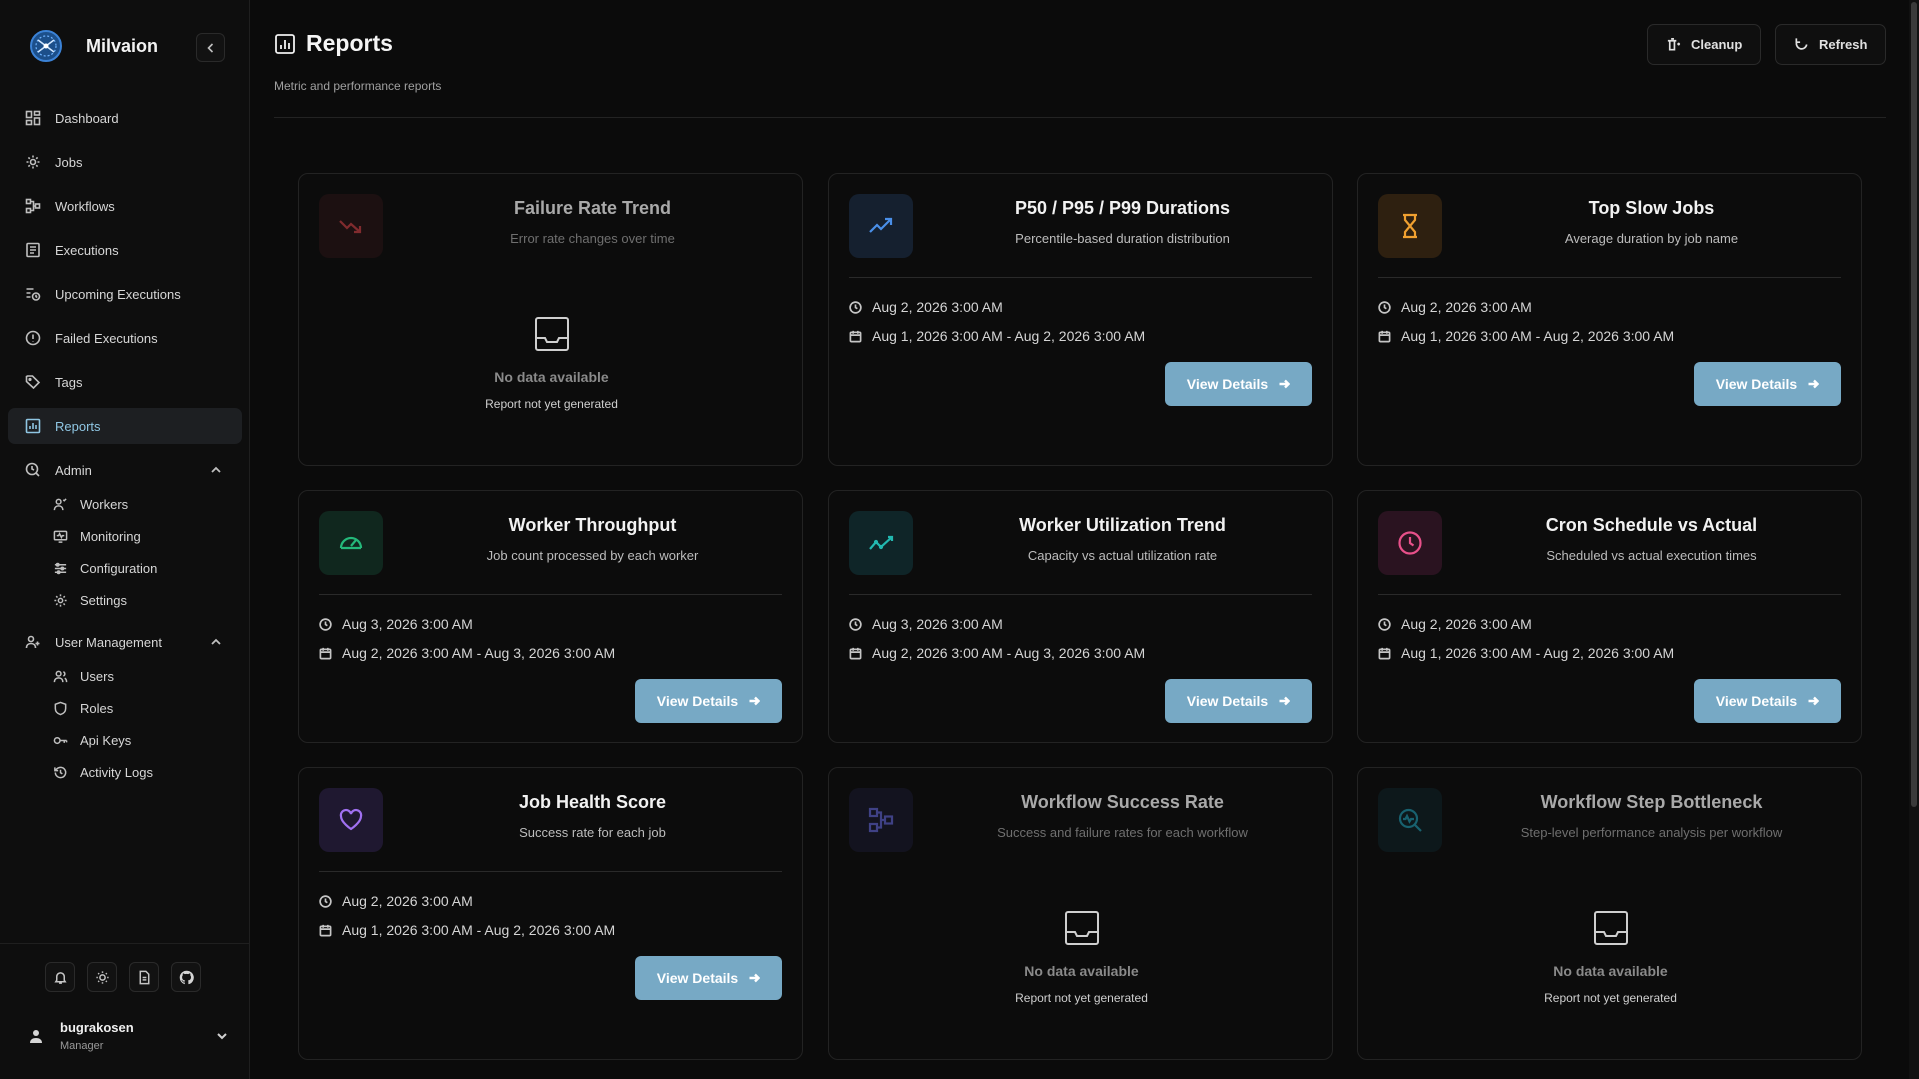 The image size is (1919, 1079). What do you see at coordinates (32, 642) in the screenshot?
I see `user-management-icon` at bounding box center [32, 642].